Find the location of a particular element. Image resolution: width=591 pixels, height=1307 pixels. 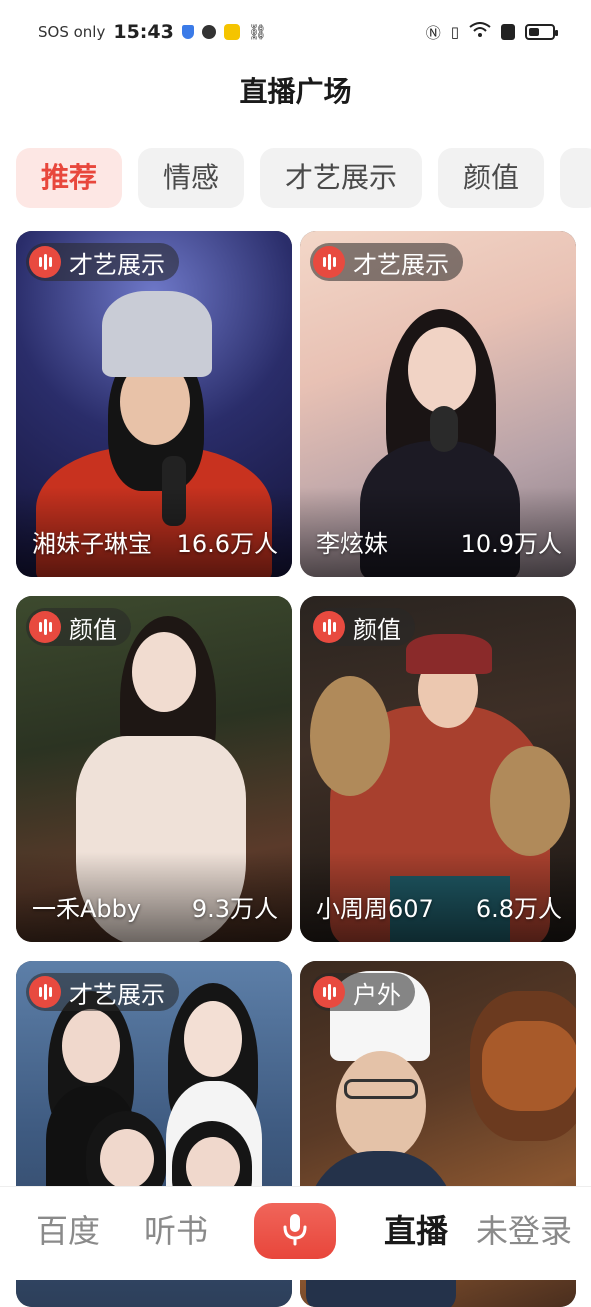

app-notification-icon is located at coordinates (231, 32).